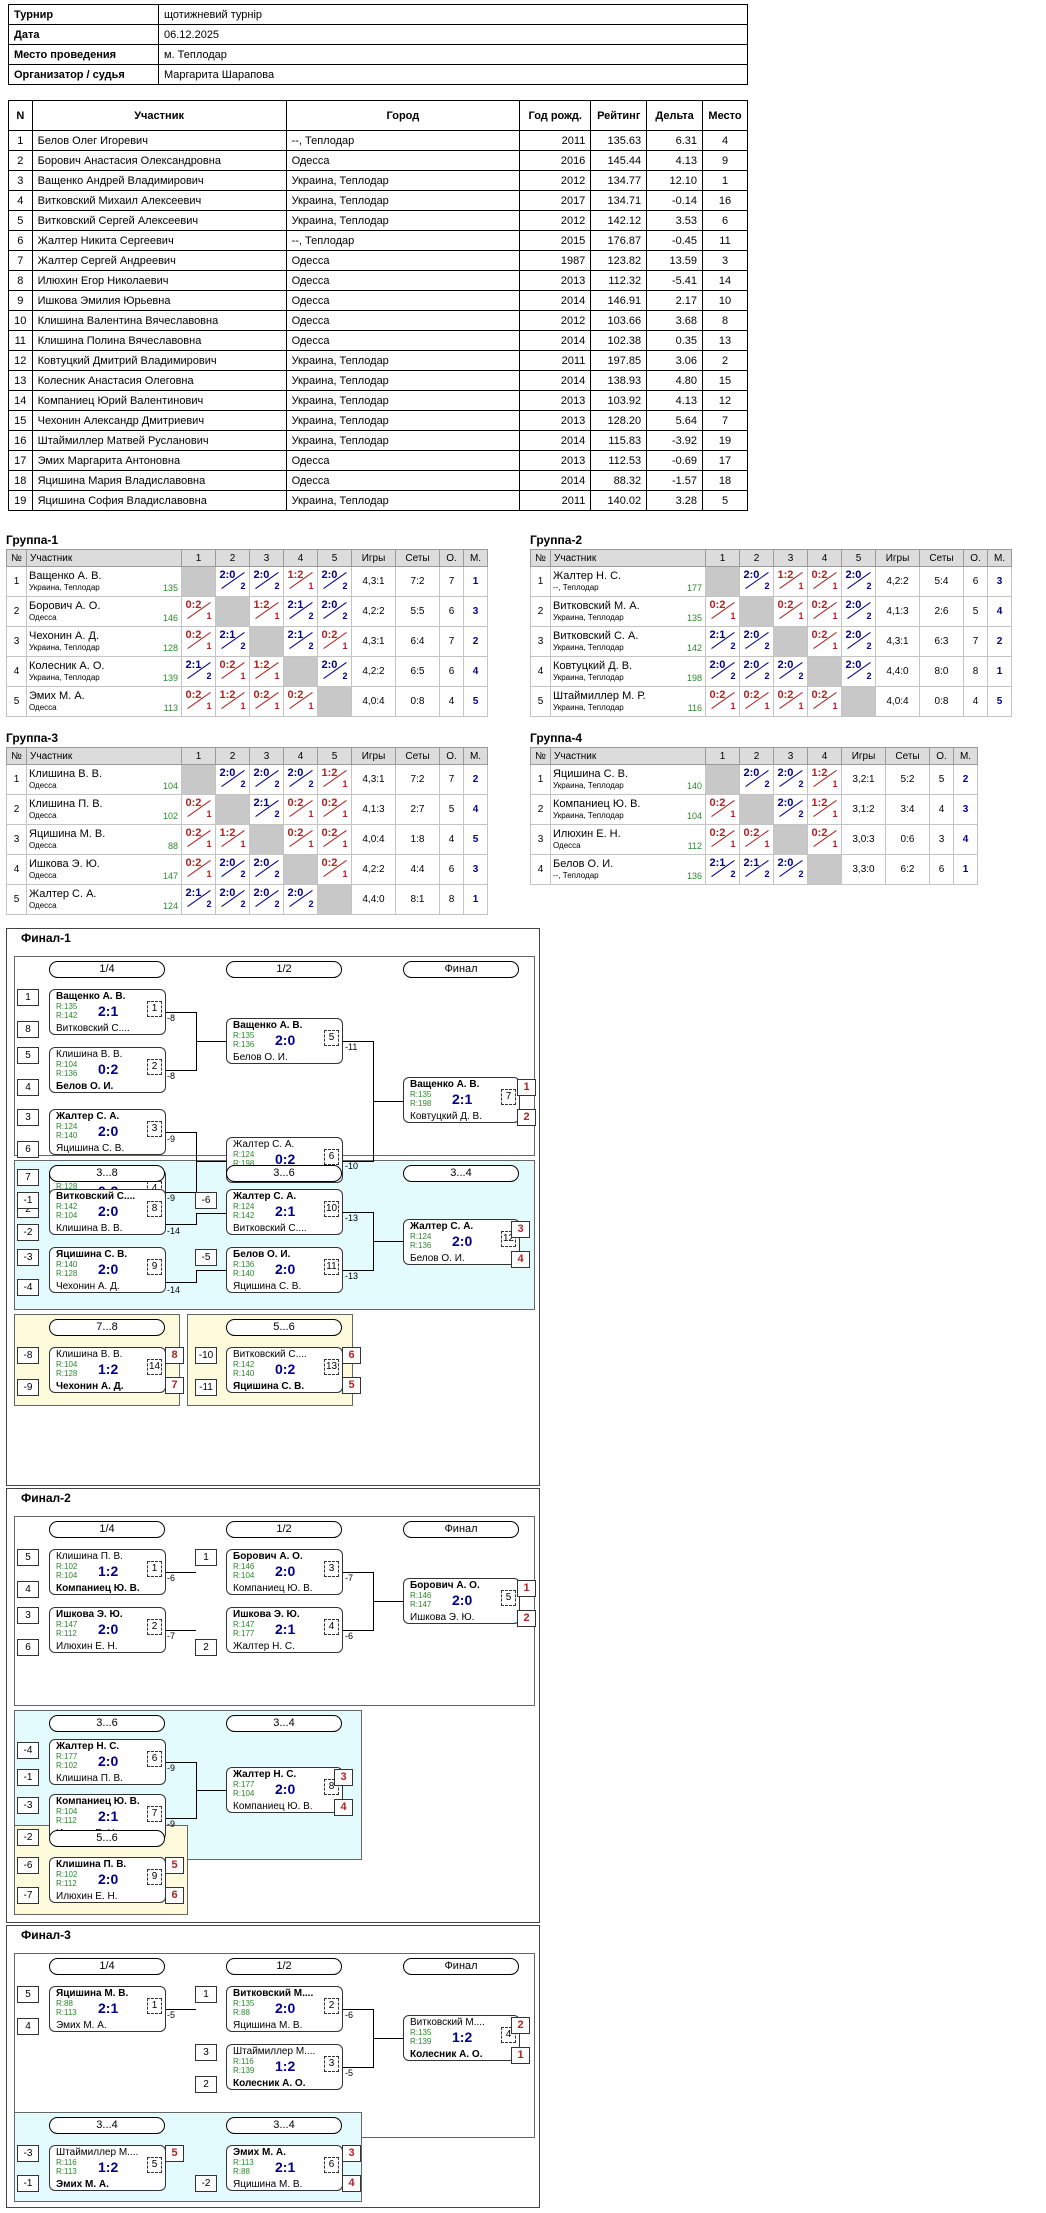  Describe the element at coordinates (20, 115) in the screenshot. I see `column-header: N` at that location.